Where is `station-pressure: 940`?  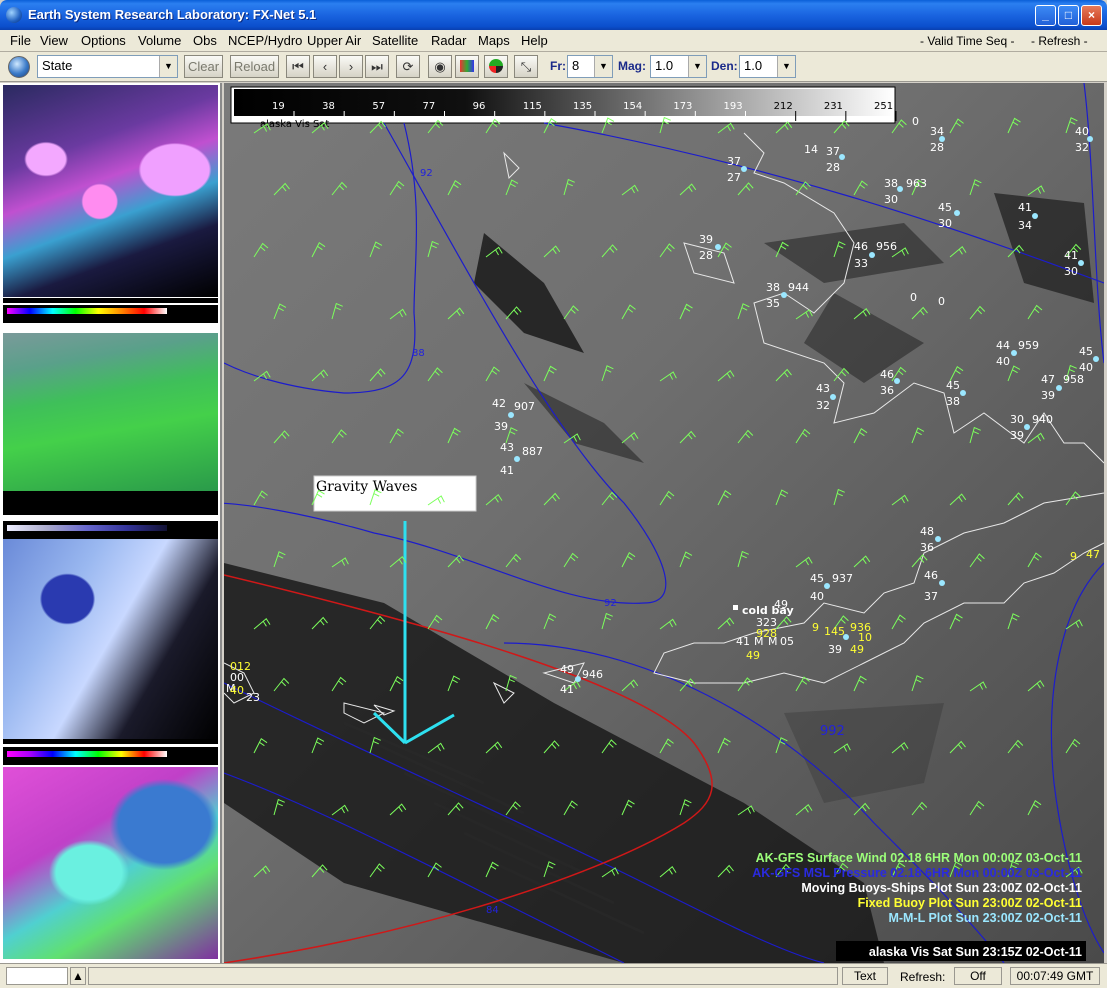 station-pressure: 940 is located at coordinates (1042, 419).